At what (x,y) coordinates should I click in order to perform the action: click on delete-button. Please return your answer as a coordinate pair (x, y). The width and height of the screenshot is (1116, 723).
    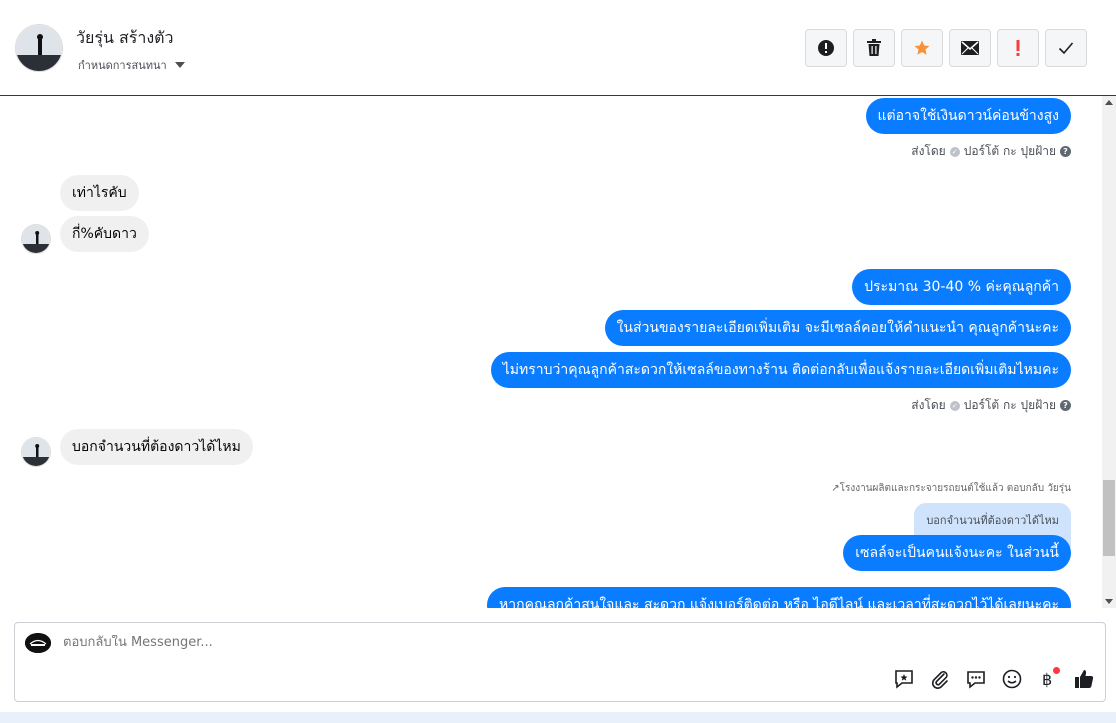
    Looking at the image, I should click on (874, 48).